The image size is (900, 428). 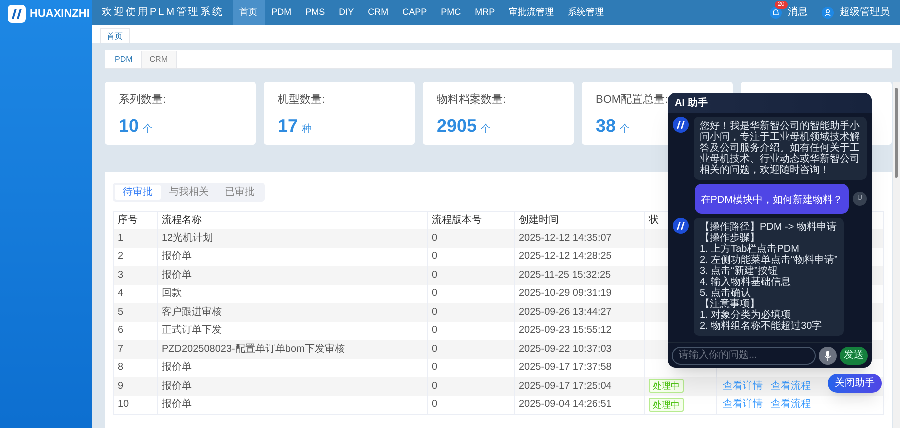 I want to click on table-cell-text: 2025-12-12 14:28:25, so click(x=565, y=257).